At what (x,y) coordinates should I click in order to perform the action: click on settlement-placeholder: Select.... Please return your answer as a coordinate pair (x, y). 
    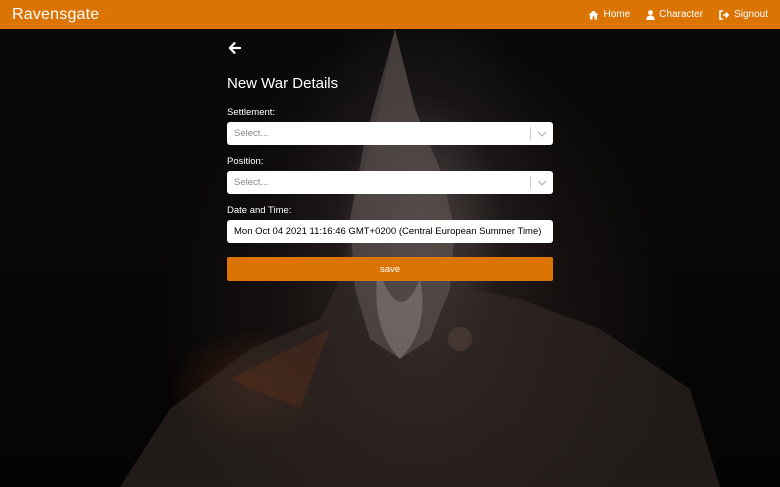
    Looking at the image, I should click on (251, 133).